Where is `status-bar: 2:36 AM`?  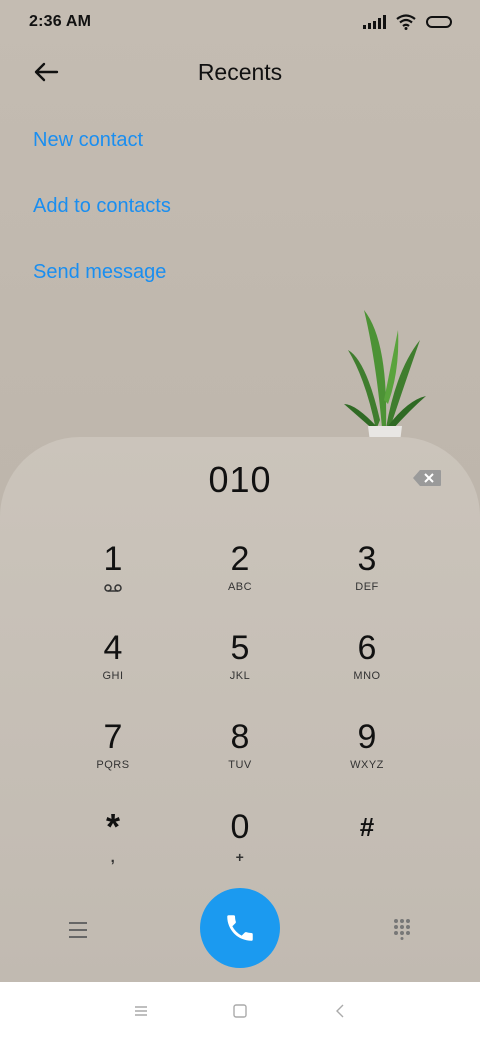
status-bar: 2:36 AM is located at coordinates (240, 22).